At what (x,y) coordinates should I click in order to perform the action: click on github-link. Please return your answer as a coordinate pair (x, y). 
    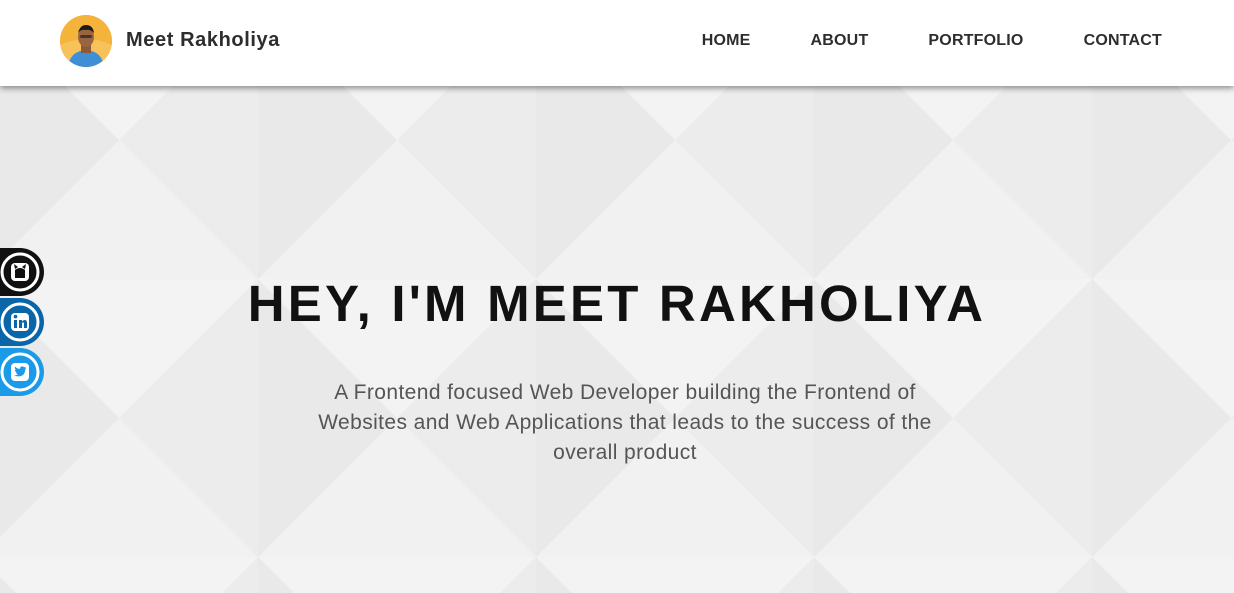
    Looking at the image, I should click on (22, 272).